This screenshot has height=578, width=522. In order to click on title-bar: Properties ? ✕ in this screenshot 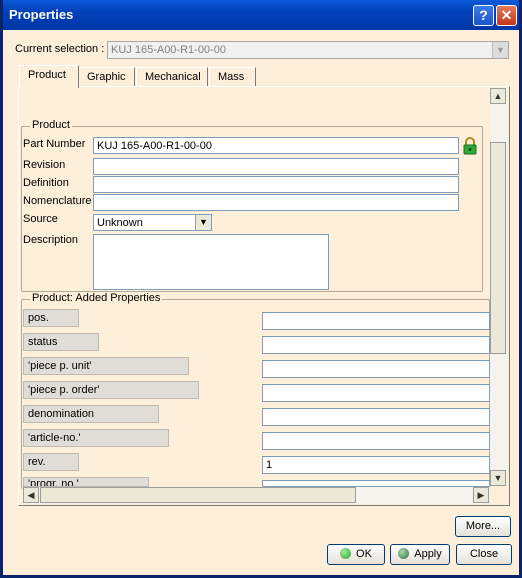, I will do `click(261, 15)`.